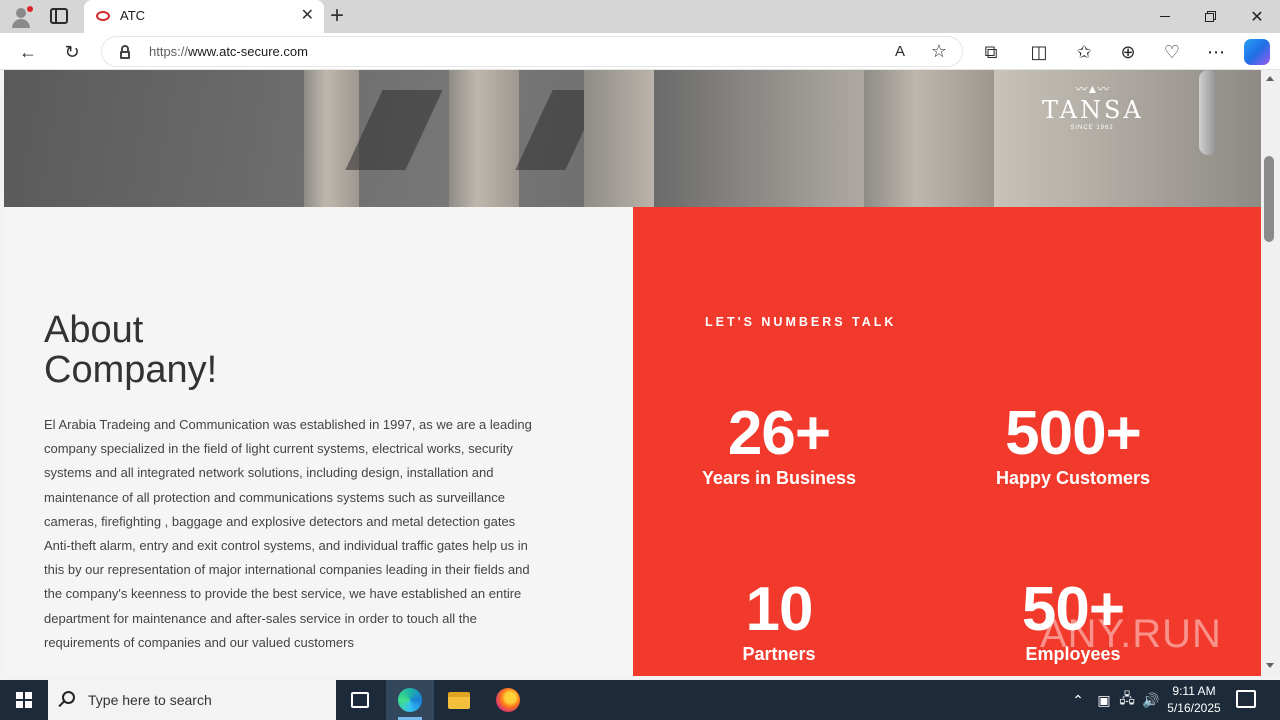 This screenshot has width=1280, height=720. I want to click on system-clock: 9:11 AM 5/16/2025, so click(1194, 700).